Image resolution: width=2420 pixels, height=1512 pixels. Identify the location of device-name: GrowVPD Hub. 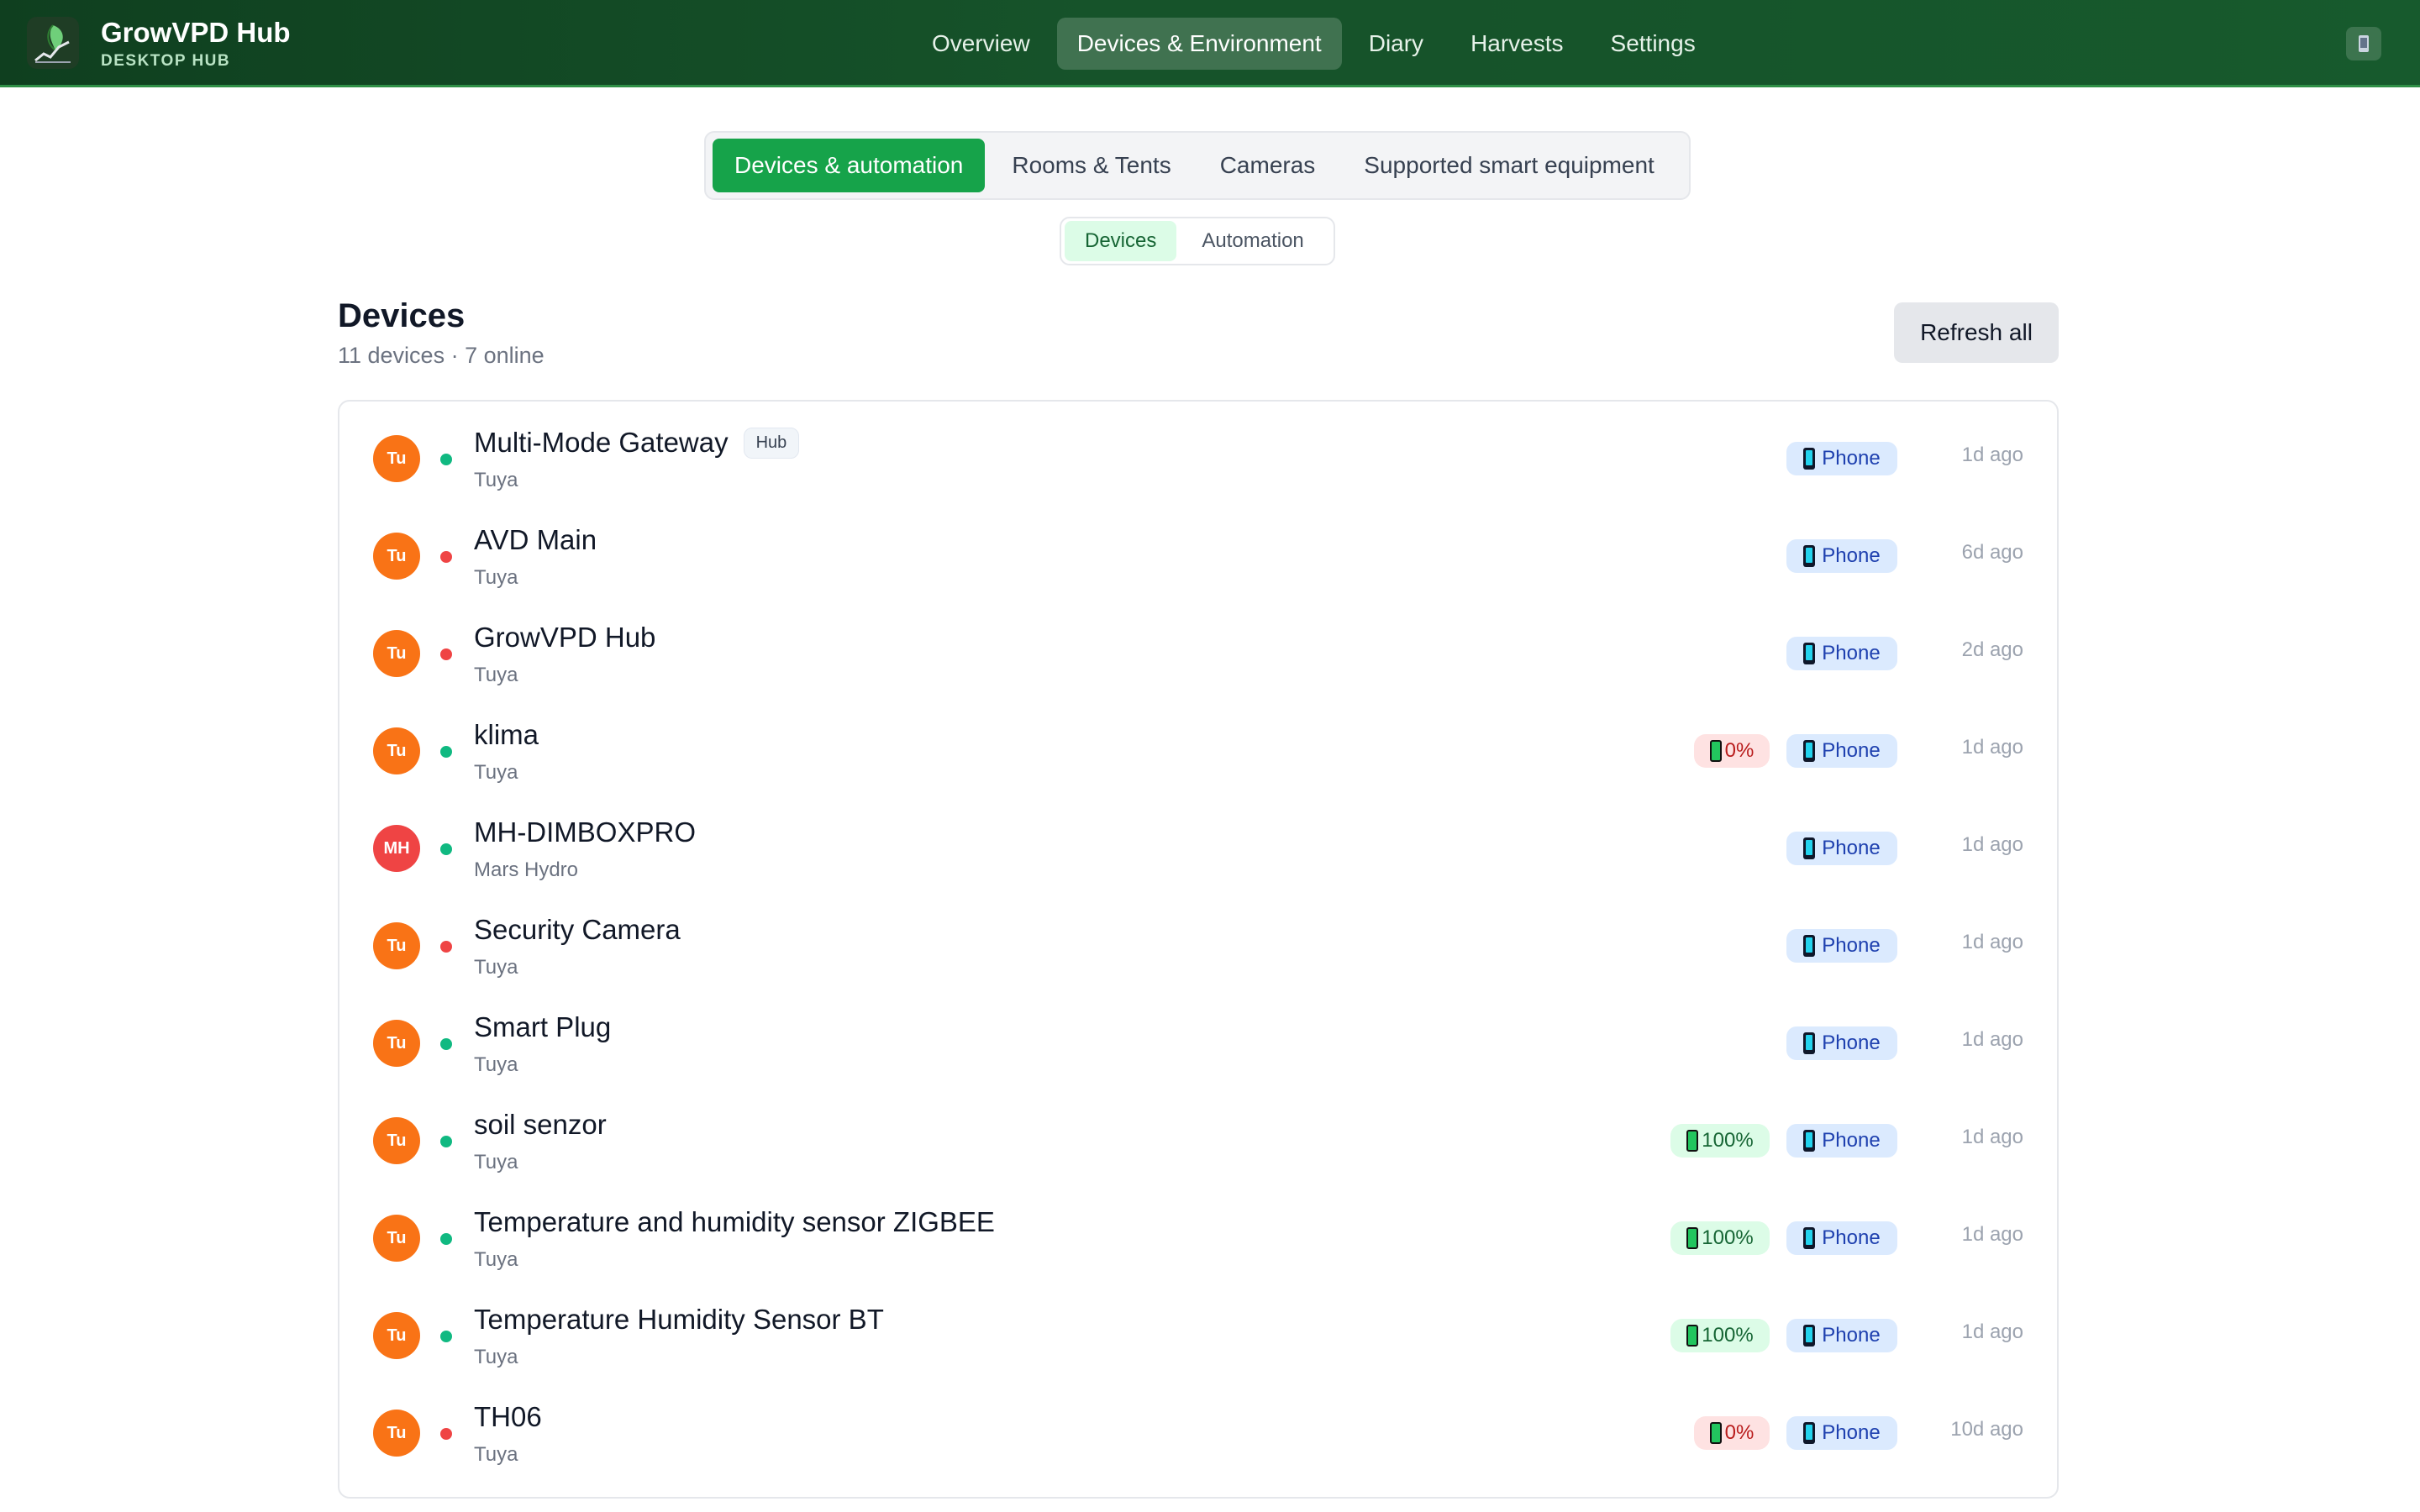
(565, 637).